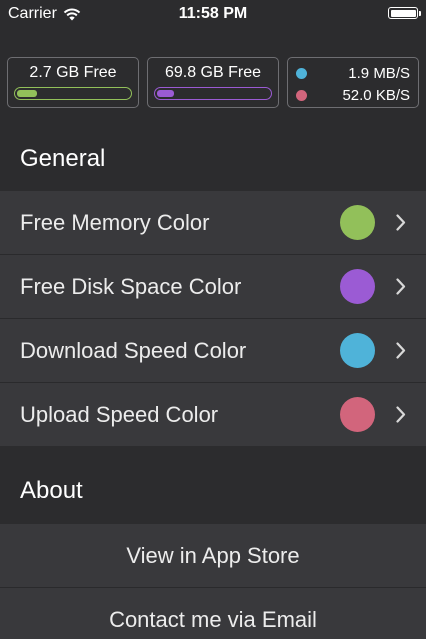 The width and height of the screenshot is (426, 639). I want to click on cell-label: Free Memory Color, so click(115, 222).